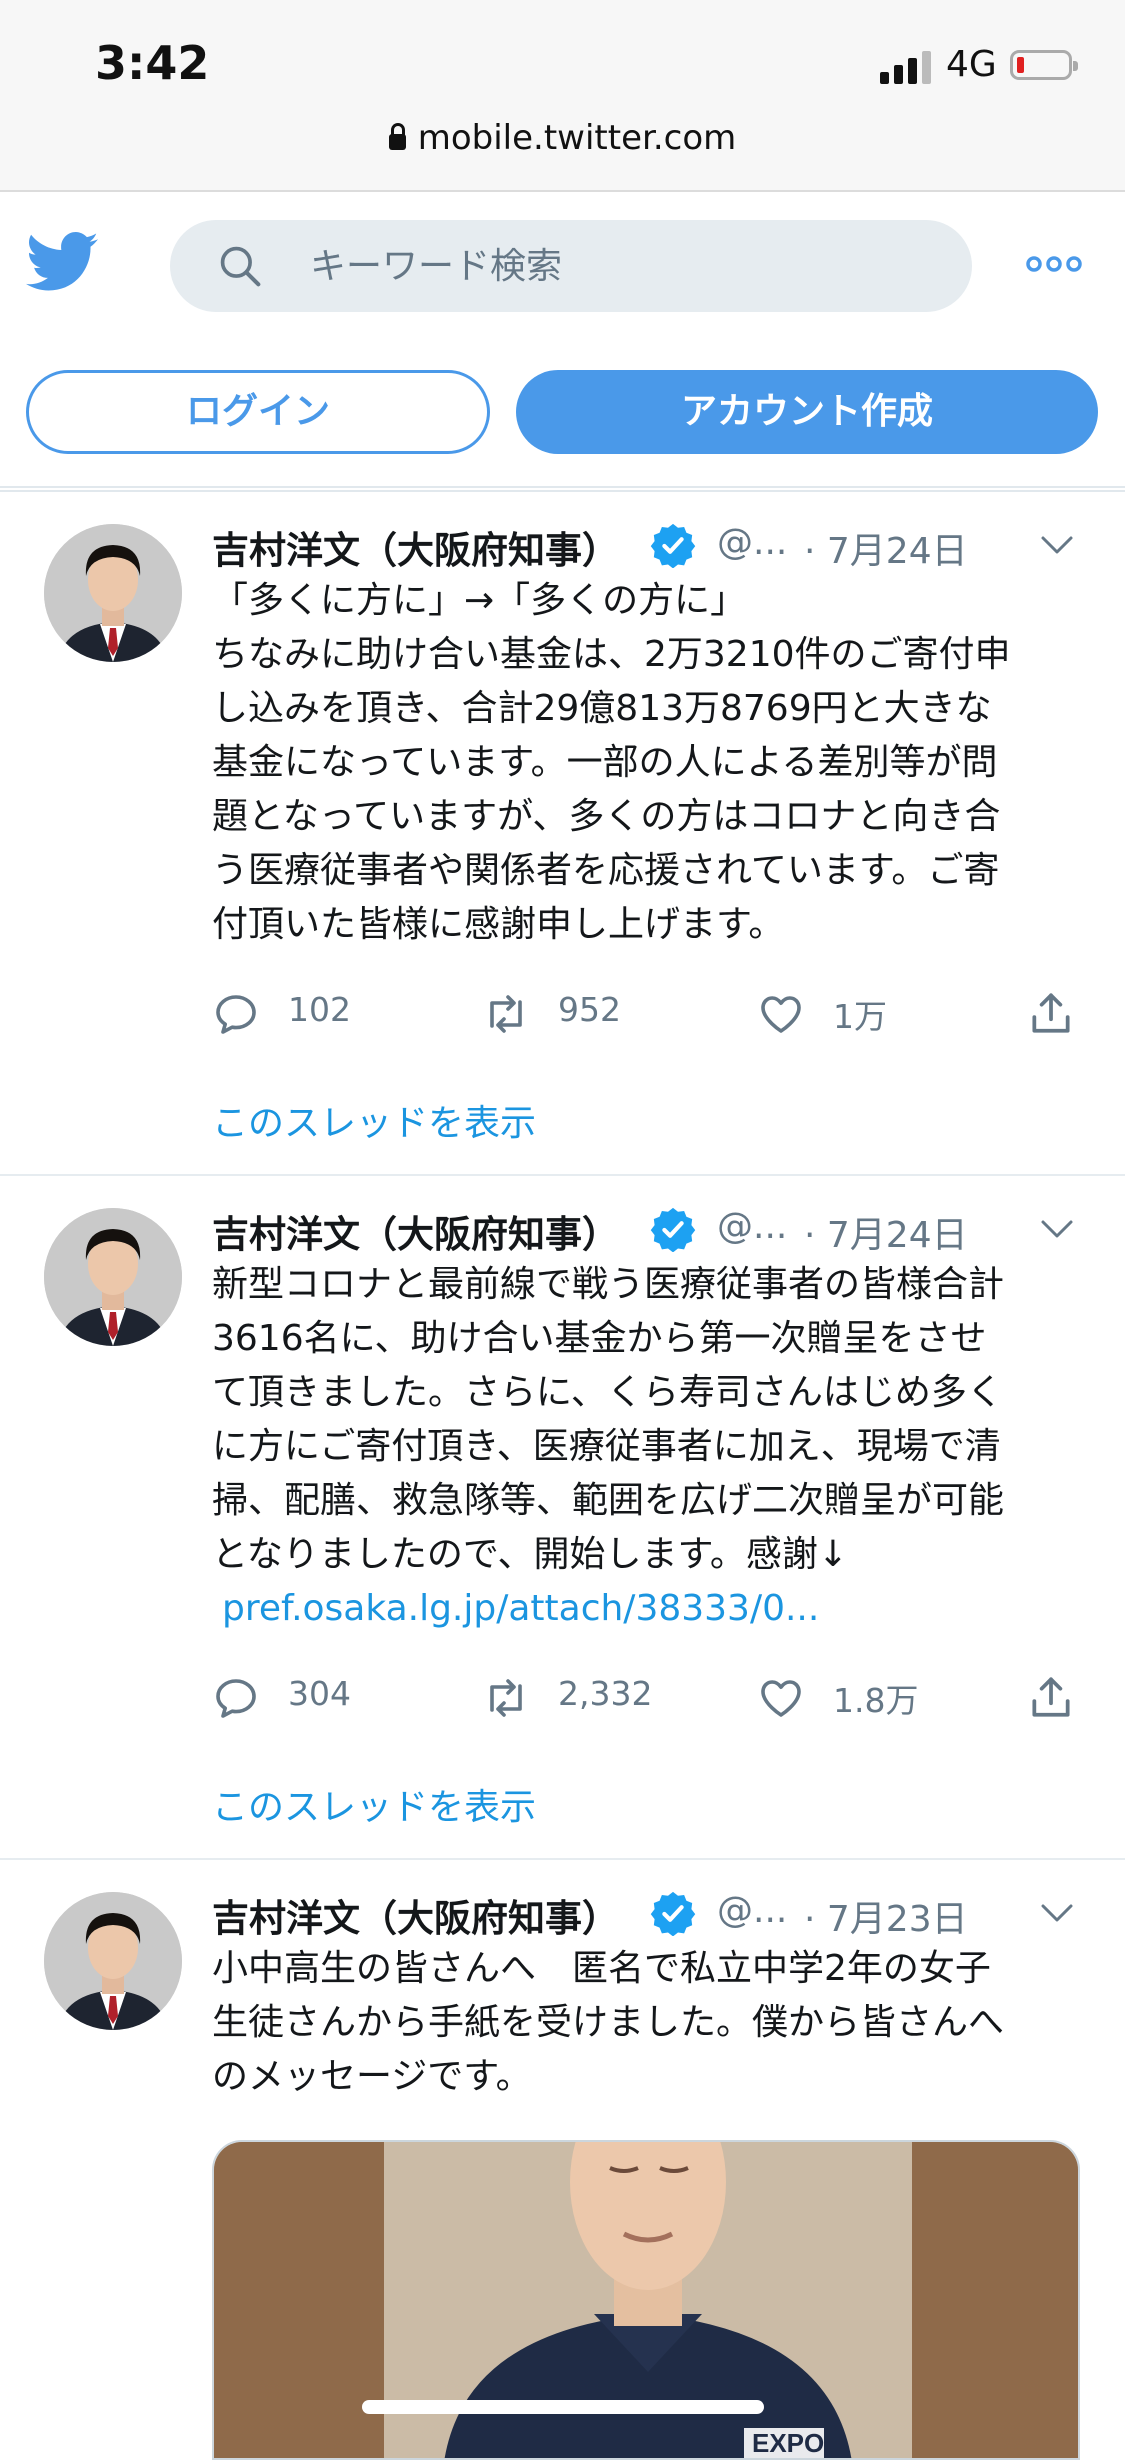  What do you see at coordinates (562, 489) in the screenshot?
I see `header-divider` at bounding box center [562, 489].